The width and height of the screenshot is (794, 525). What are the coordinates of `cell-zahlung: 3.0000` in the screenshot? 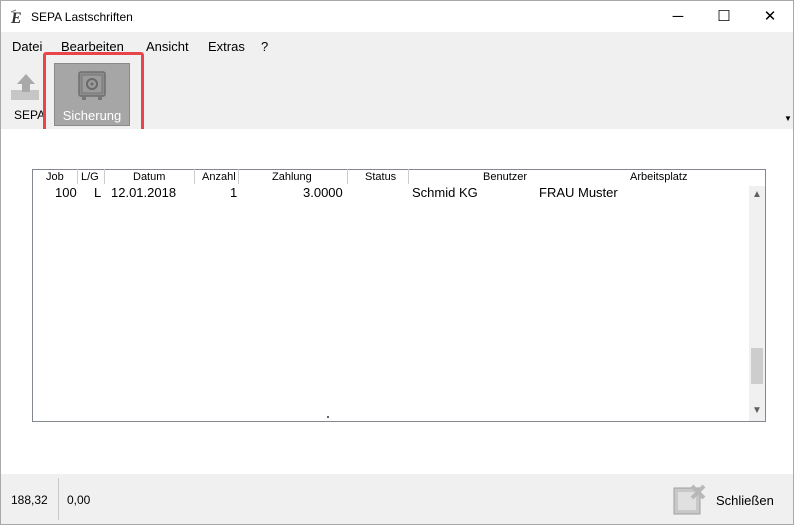 It's located at (323, 192).